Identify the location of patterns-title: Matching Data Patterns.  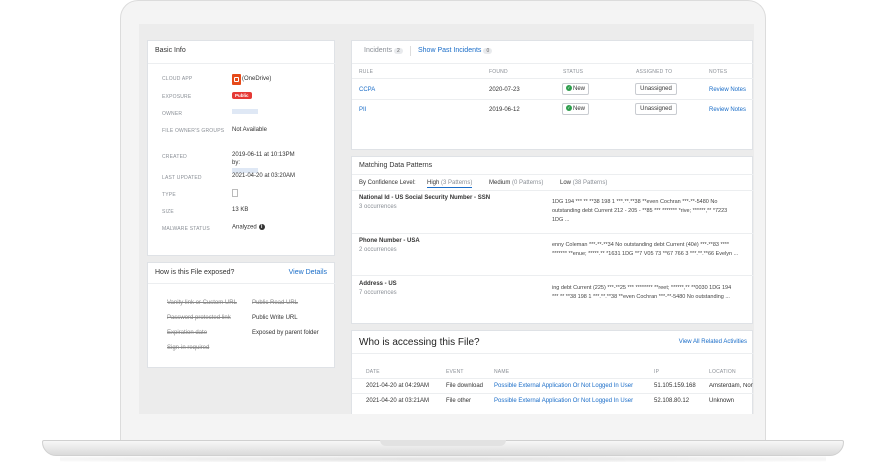
(396, 165).